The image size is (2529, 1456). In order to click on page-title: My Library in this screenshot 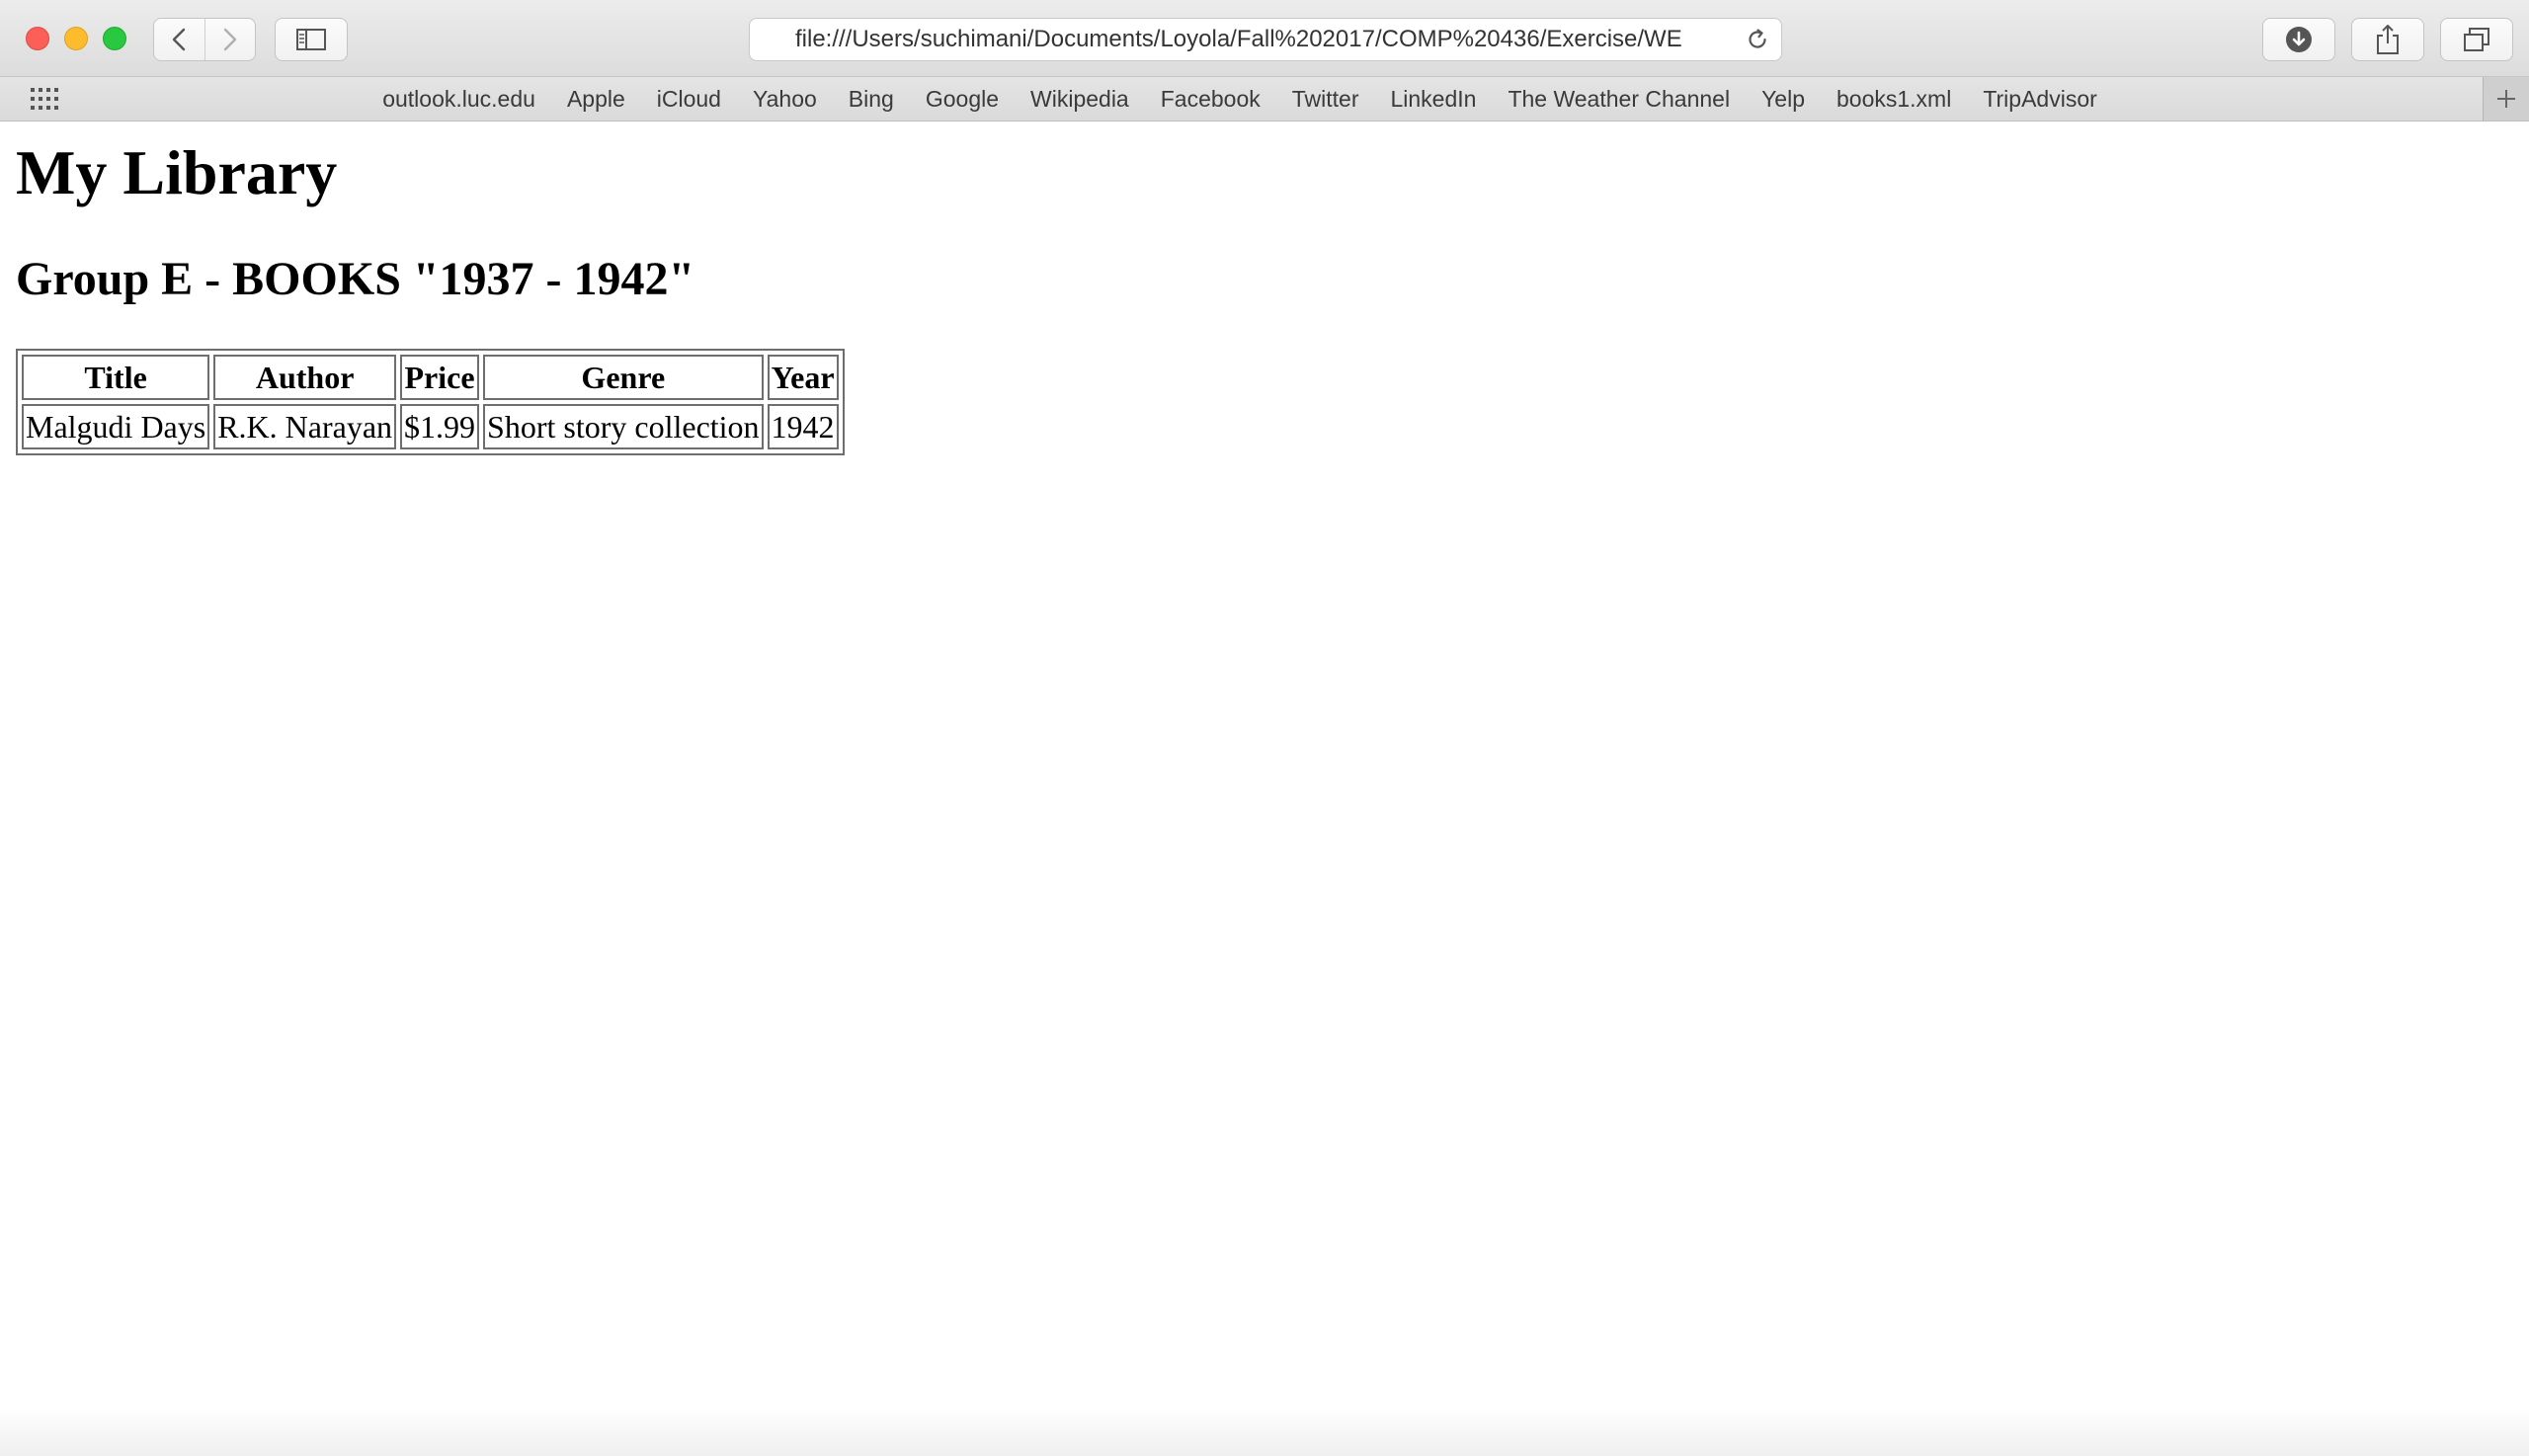, I will do `click(177, 172)`.